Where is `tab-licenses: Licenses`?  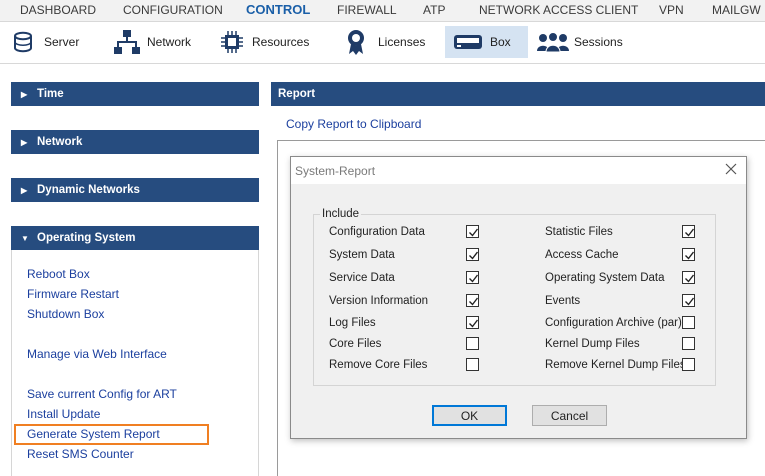
tab-licenses: Licenses is located at coordinates (384, 42).